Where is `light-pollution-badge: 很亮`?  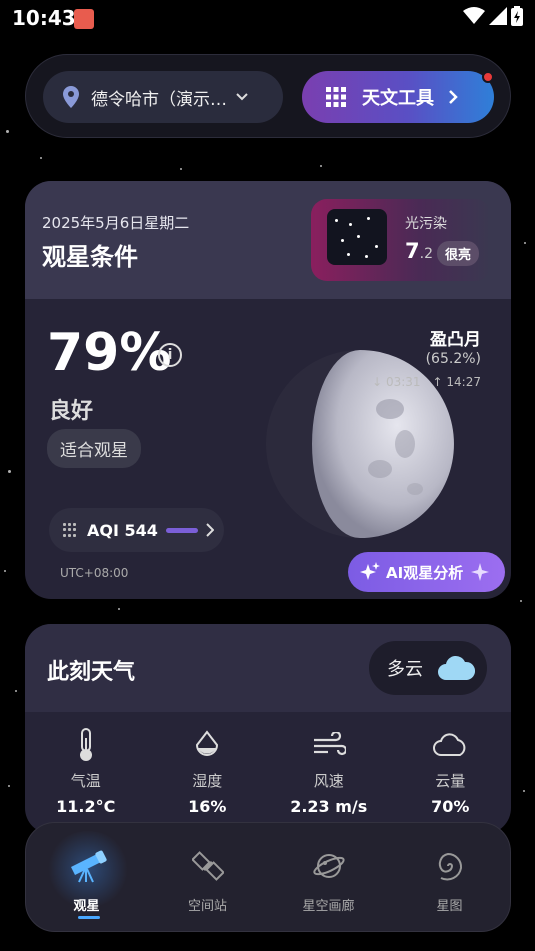
light-pollution-badge: 很亮 is located at coordinates (458, 253).